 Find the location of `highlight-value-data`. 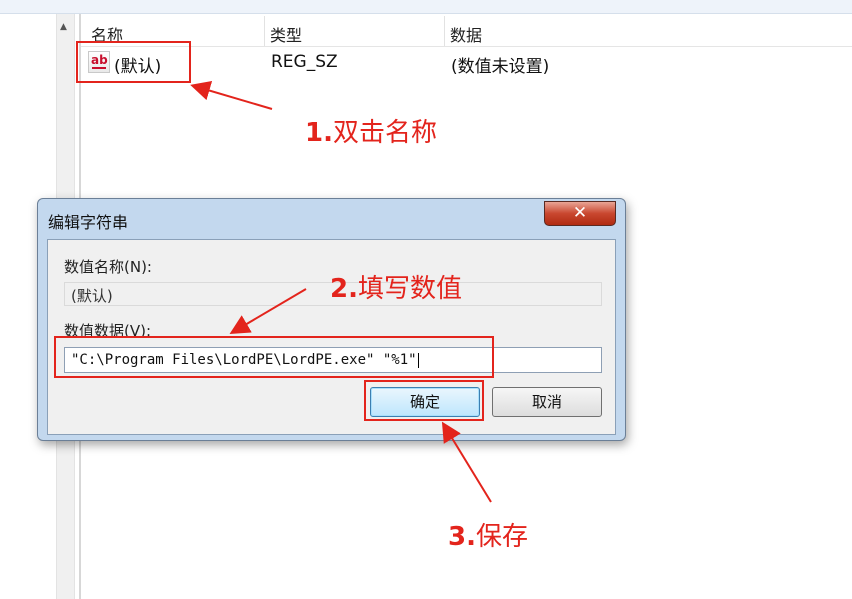

highlight-value-data is located at coordinates (274, 357).